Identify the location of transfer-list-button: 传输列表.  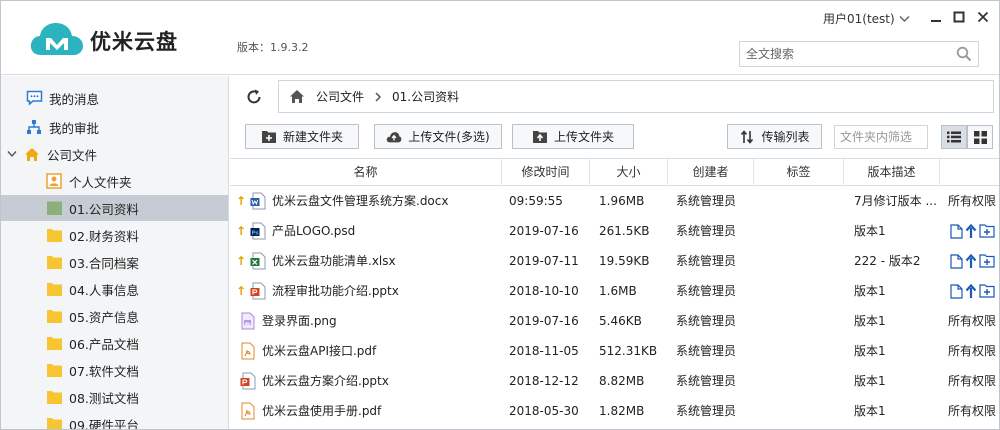
(774, 136).